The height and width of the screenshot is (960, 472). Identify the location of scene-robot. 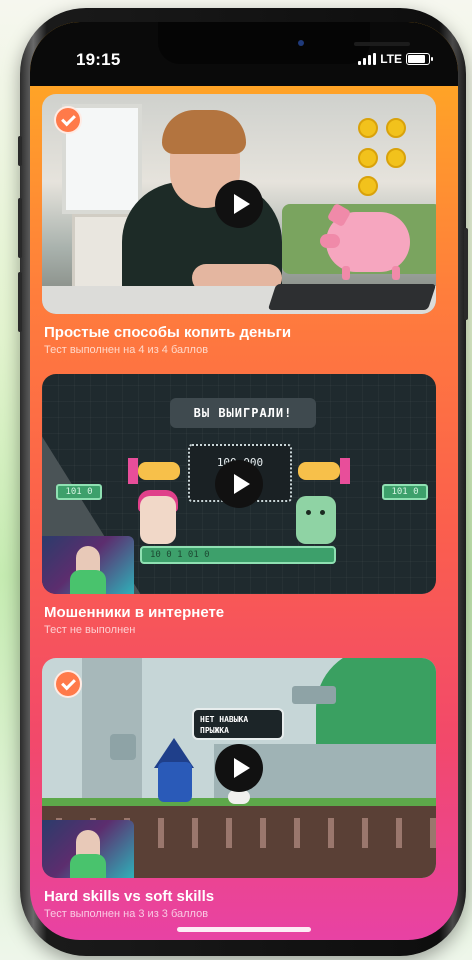
(316, 520).